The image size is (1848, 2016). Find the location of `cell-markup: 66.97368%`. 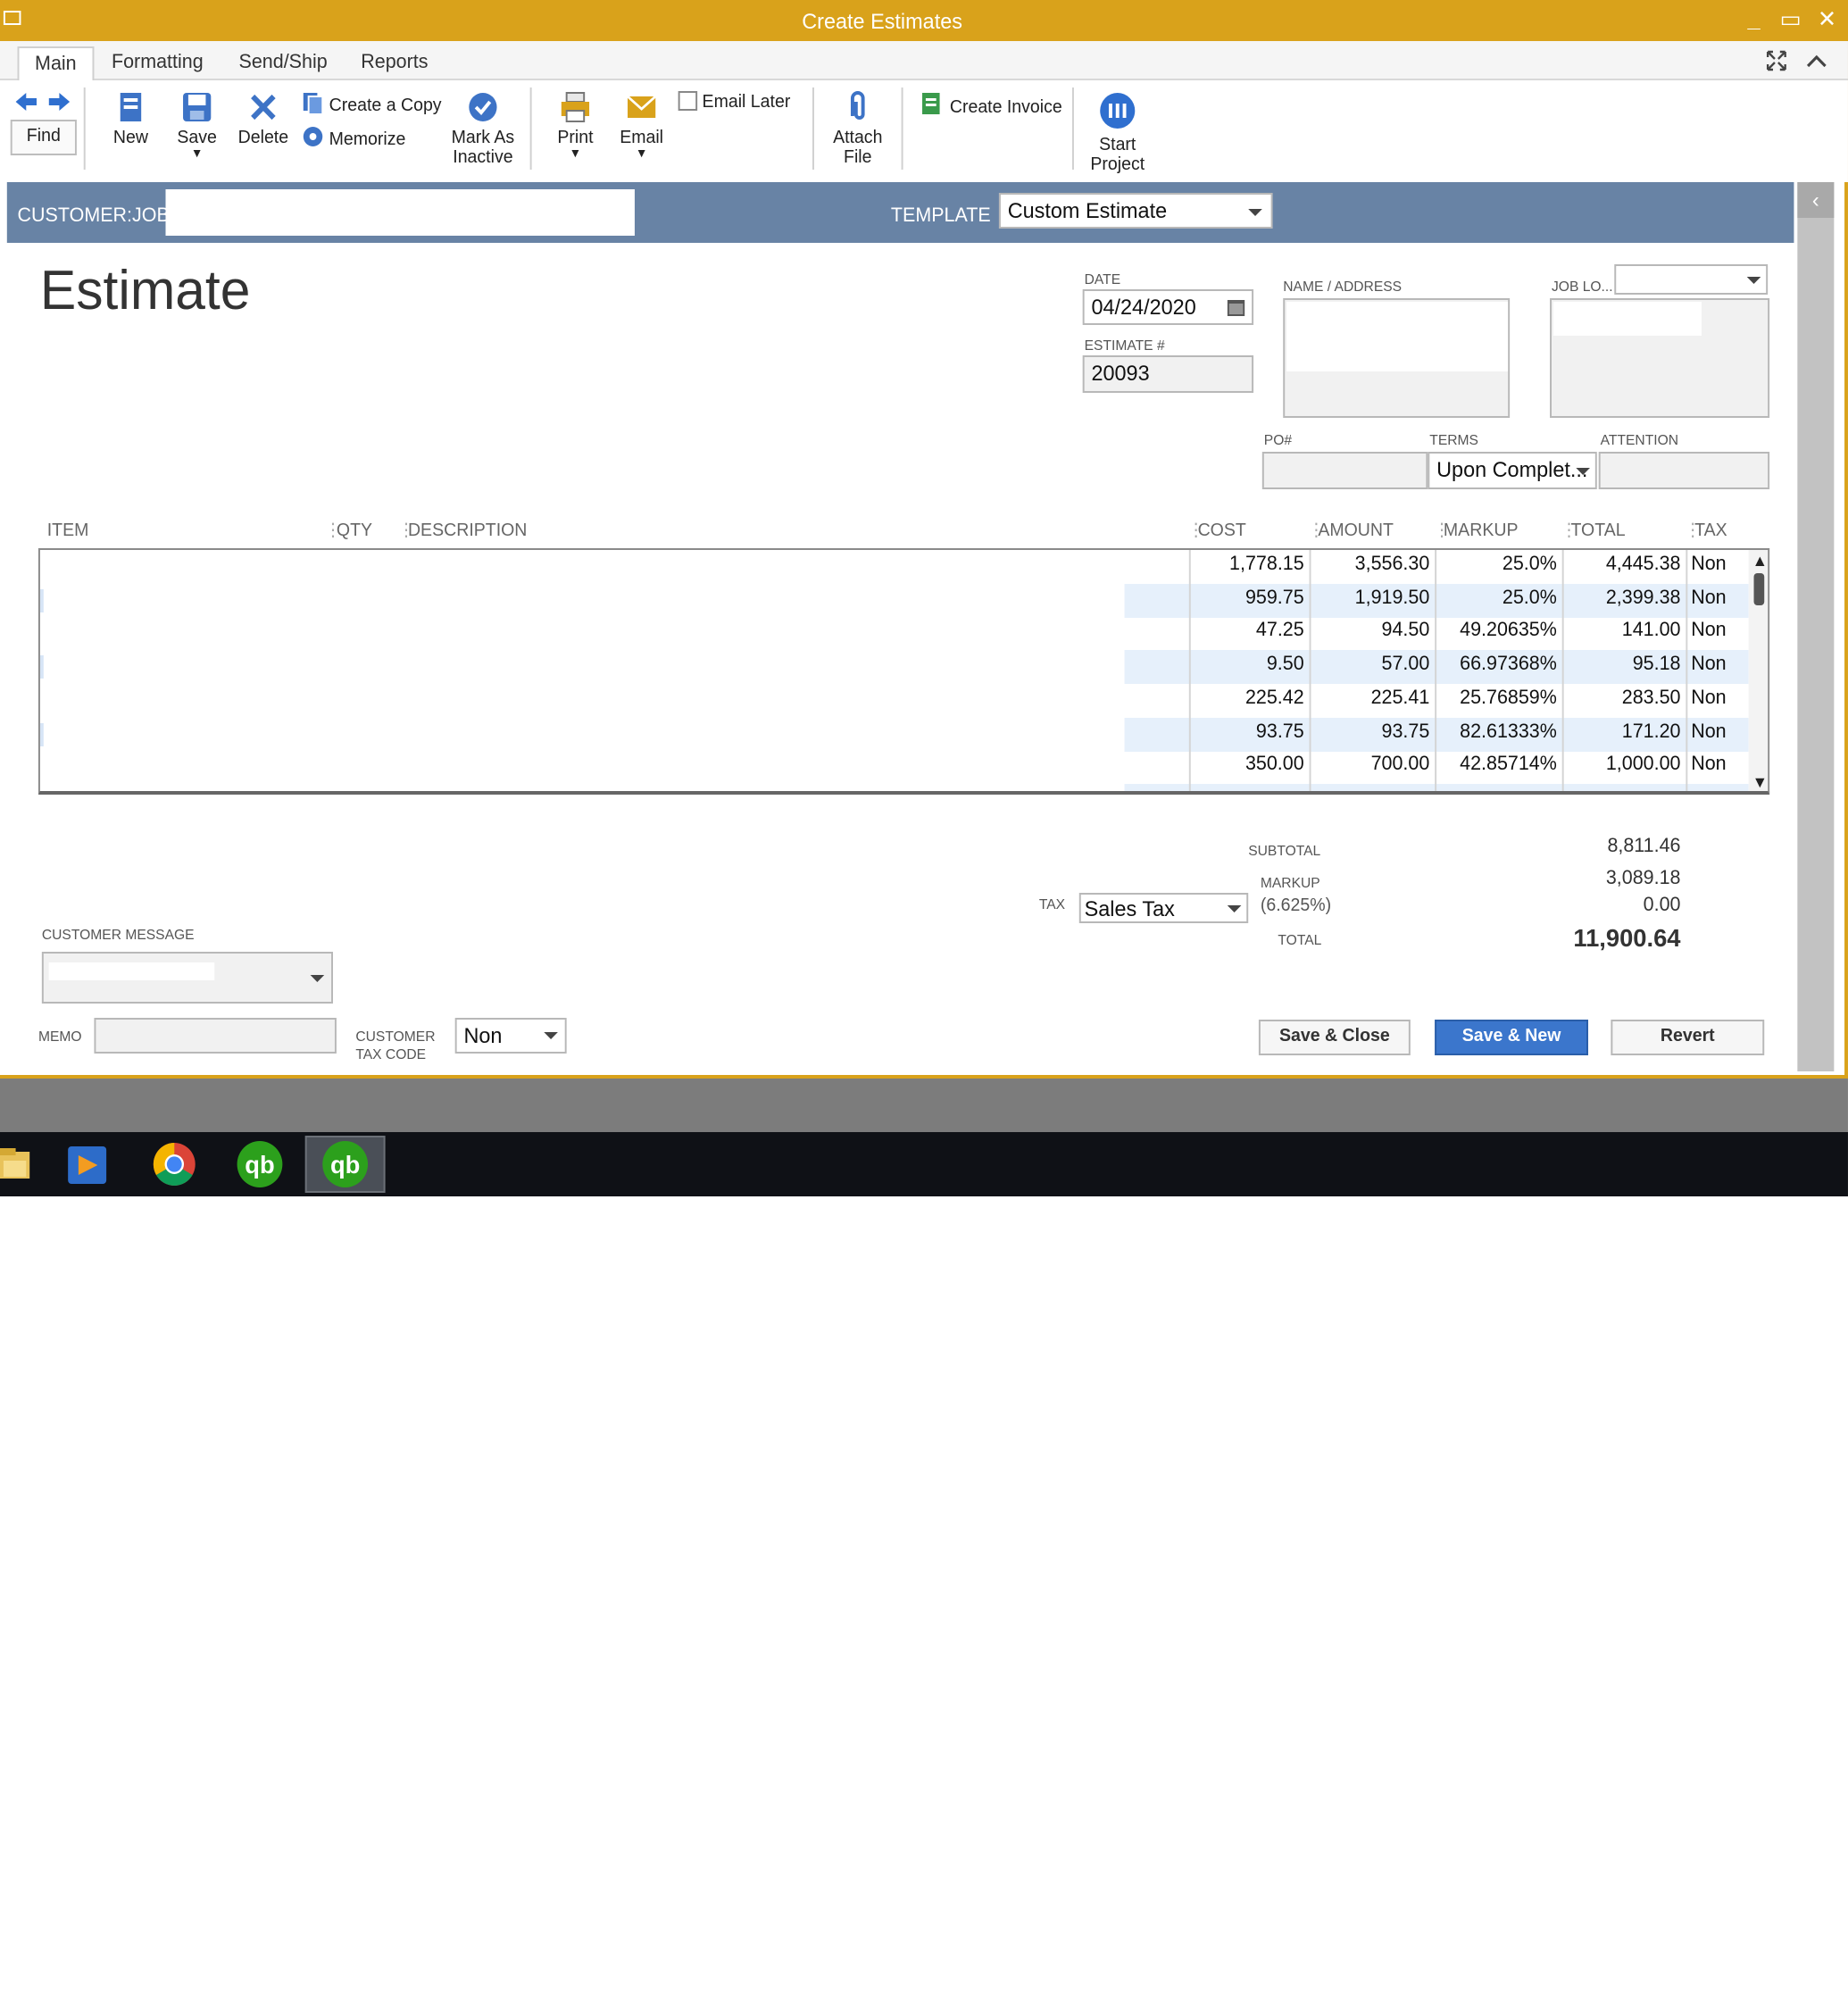

cell-markup: 66.97368% is located at coordinates (1508, 664).